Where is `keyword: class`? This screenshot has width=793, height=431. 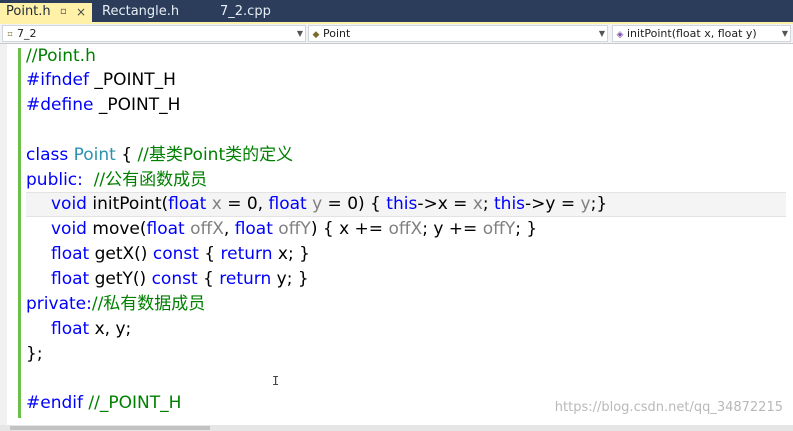
keyword: class is located at coordinates (47, 155).